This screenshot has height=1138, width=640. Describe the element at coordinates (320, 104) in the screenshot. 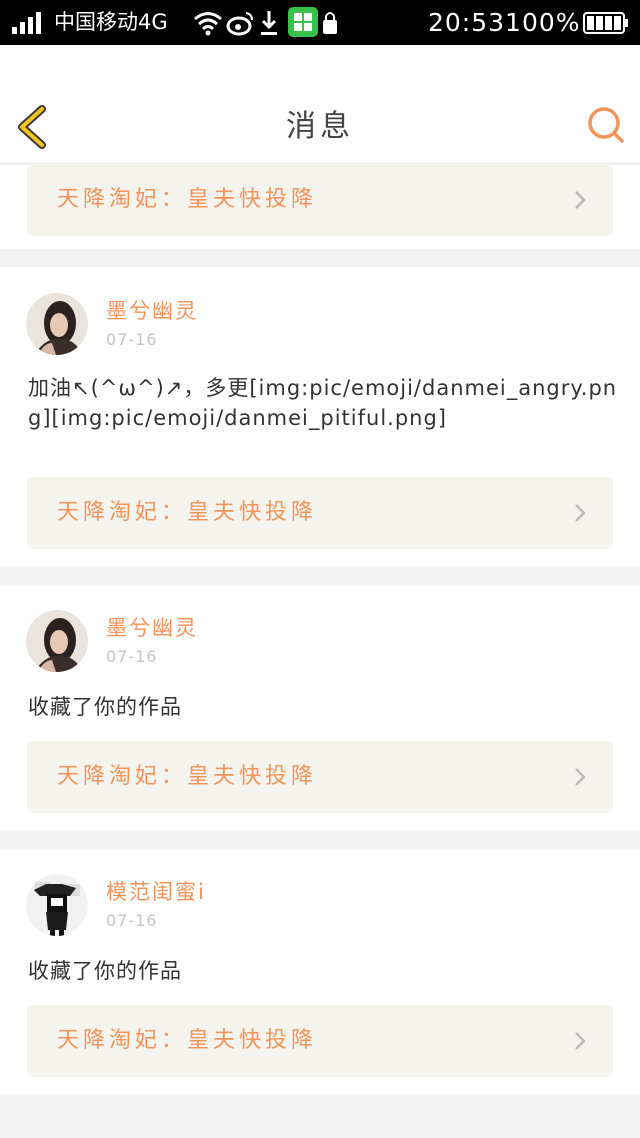

I see `navigation-bar: 消息` at that location.